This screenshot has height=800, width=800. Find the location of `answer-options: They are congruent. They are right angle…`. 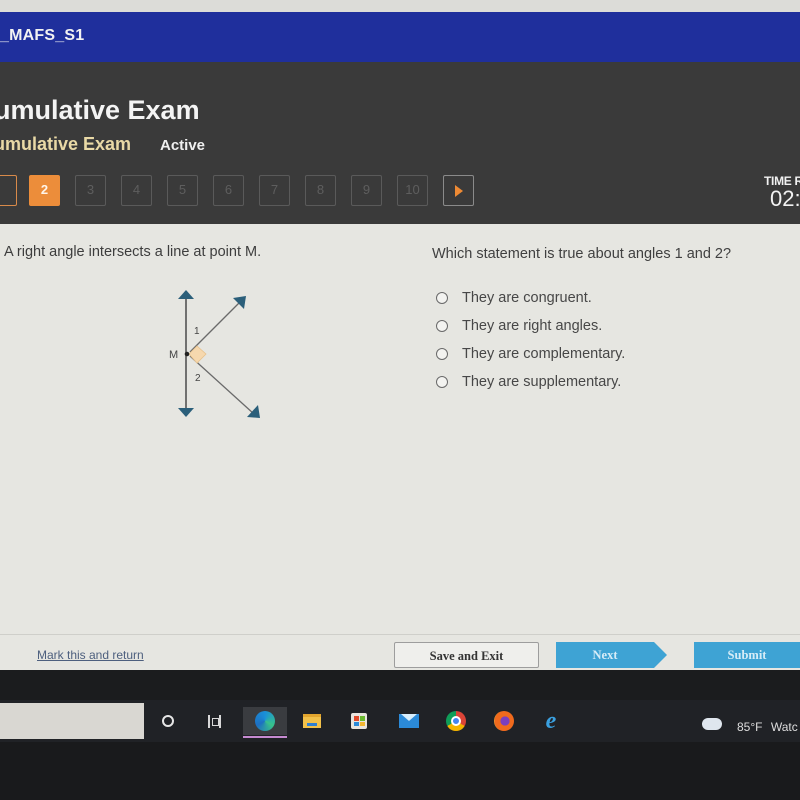

answer-options: They are congruent. They are right angle… is located at coordinates (530, 340).